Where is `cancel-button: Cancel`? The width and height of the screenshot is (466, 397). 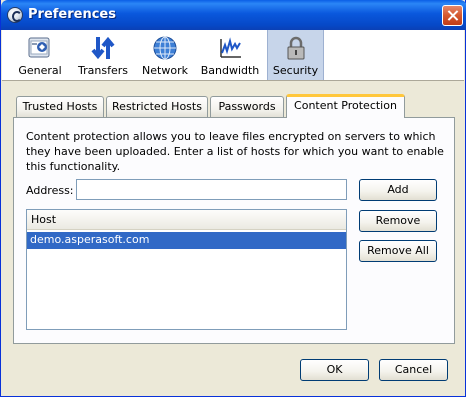 cancel-button: Cancel is located at coordinates (413, 370).